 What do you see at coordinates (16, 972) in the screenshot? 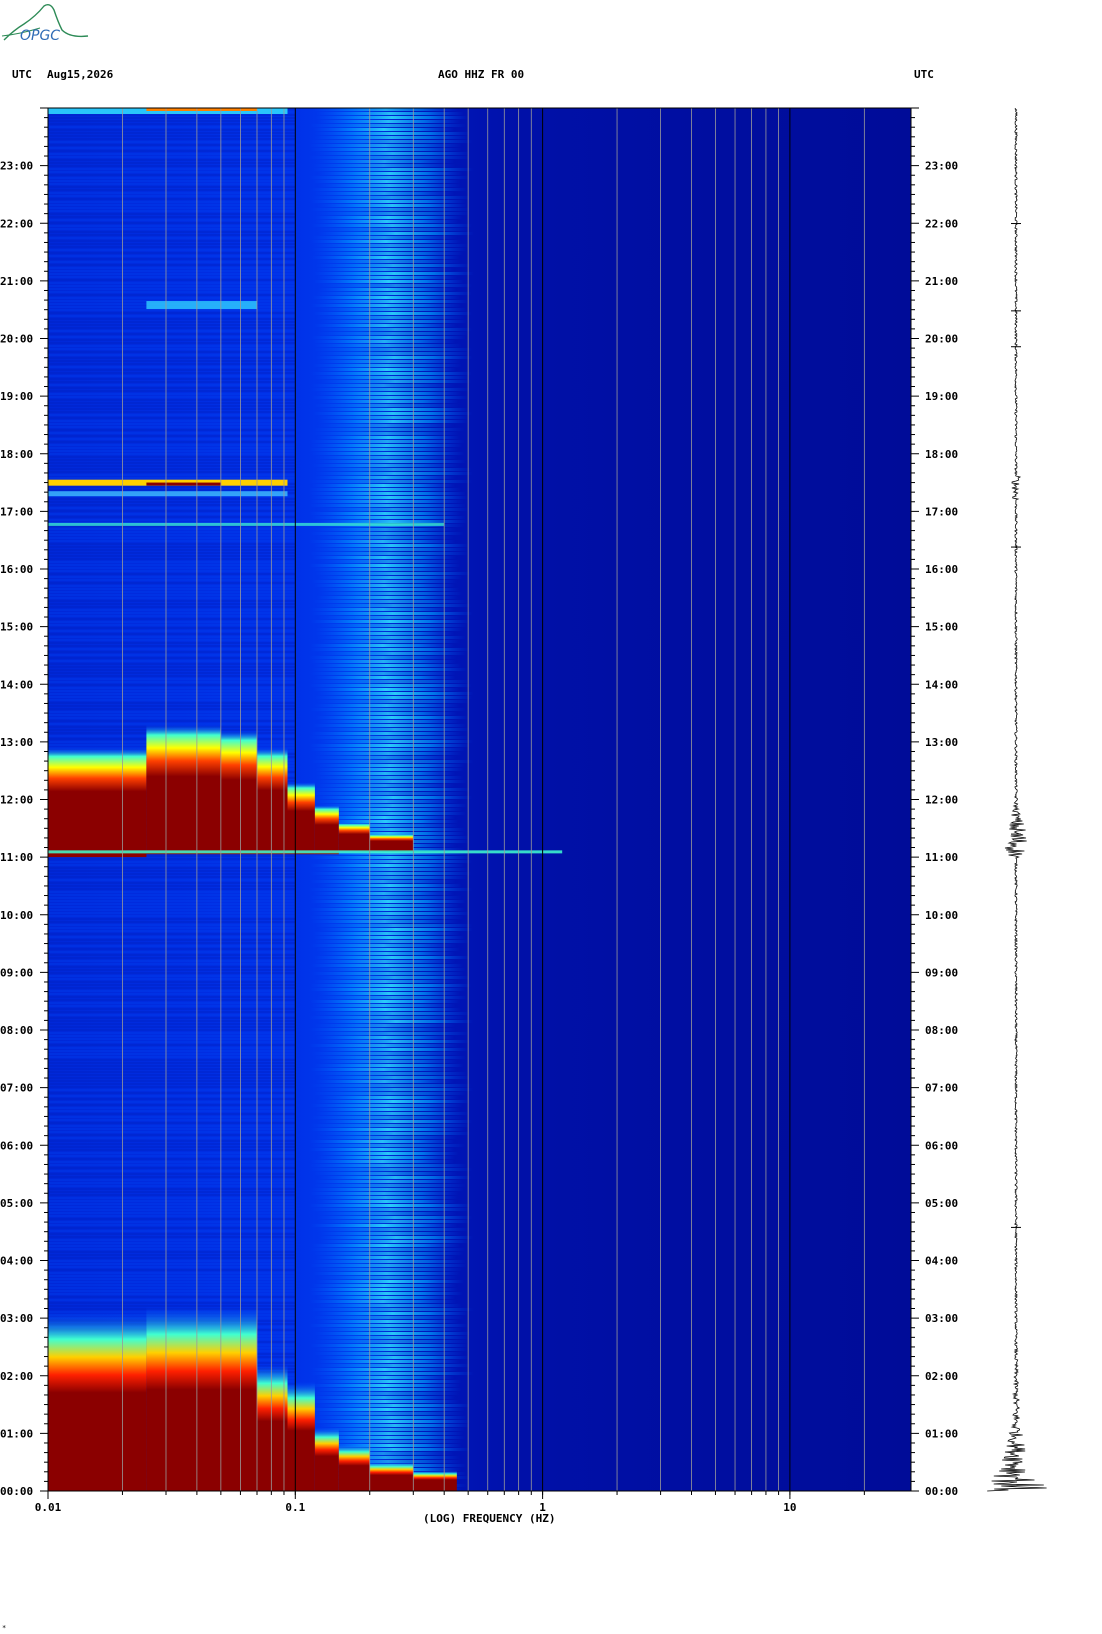
I see `time-tick-label: 09:00` at bounding box center [16, 972].